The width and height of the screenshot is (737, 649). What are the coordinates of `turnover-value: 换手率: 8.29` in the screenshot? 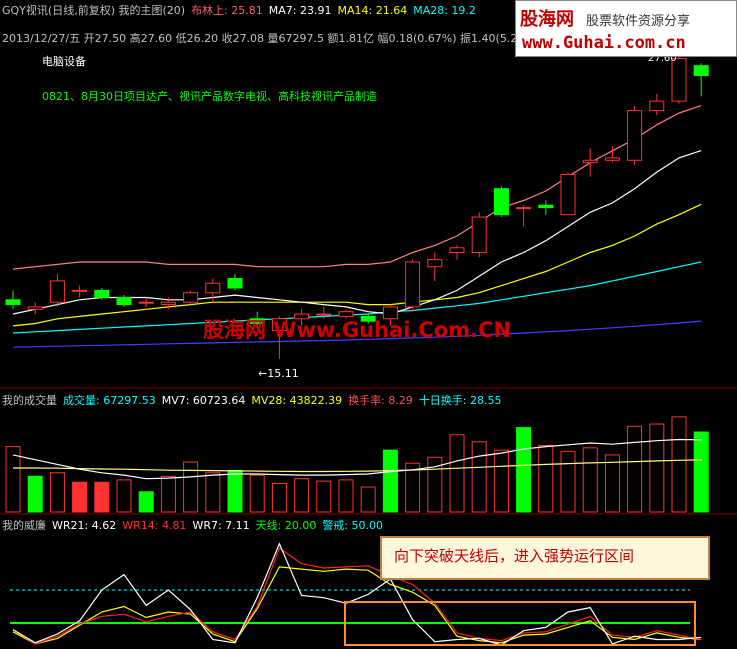 It's located at (380, 400).